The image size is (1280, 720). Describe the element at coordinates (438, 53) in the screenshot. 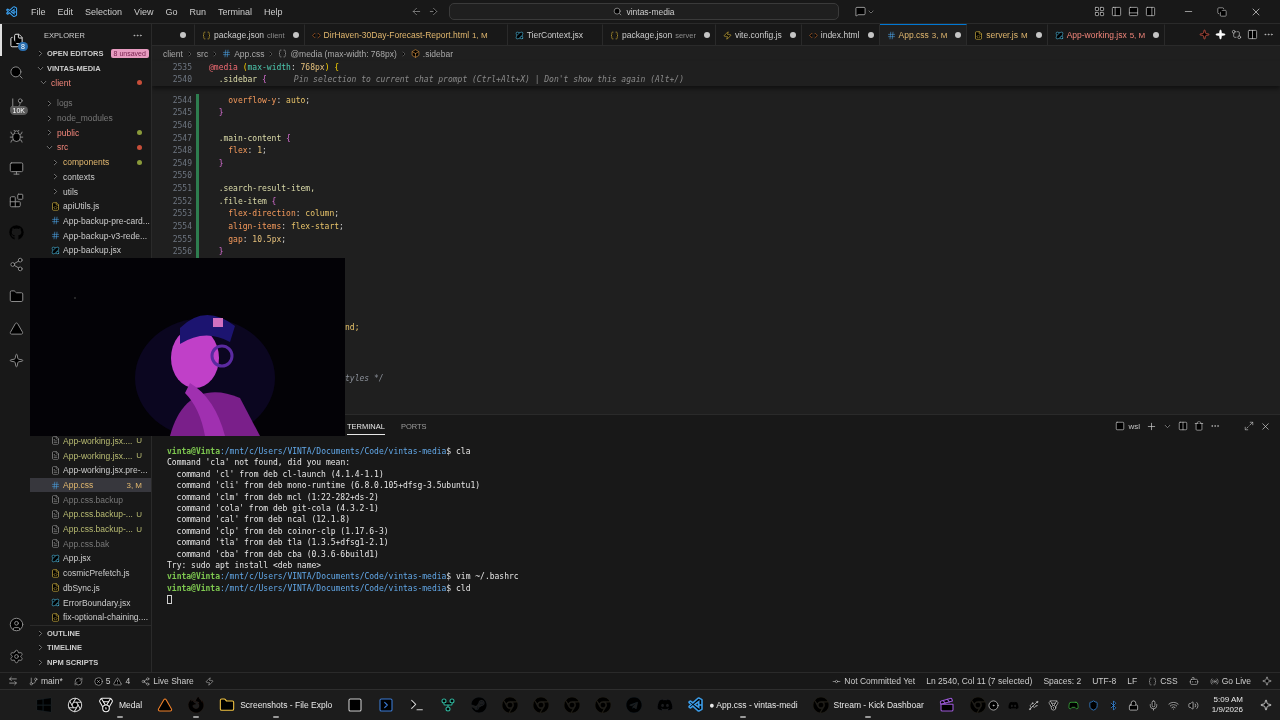

I see `breadcrumb: .sidebar` at that location.